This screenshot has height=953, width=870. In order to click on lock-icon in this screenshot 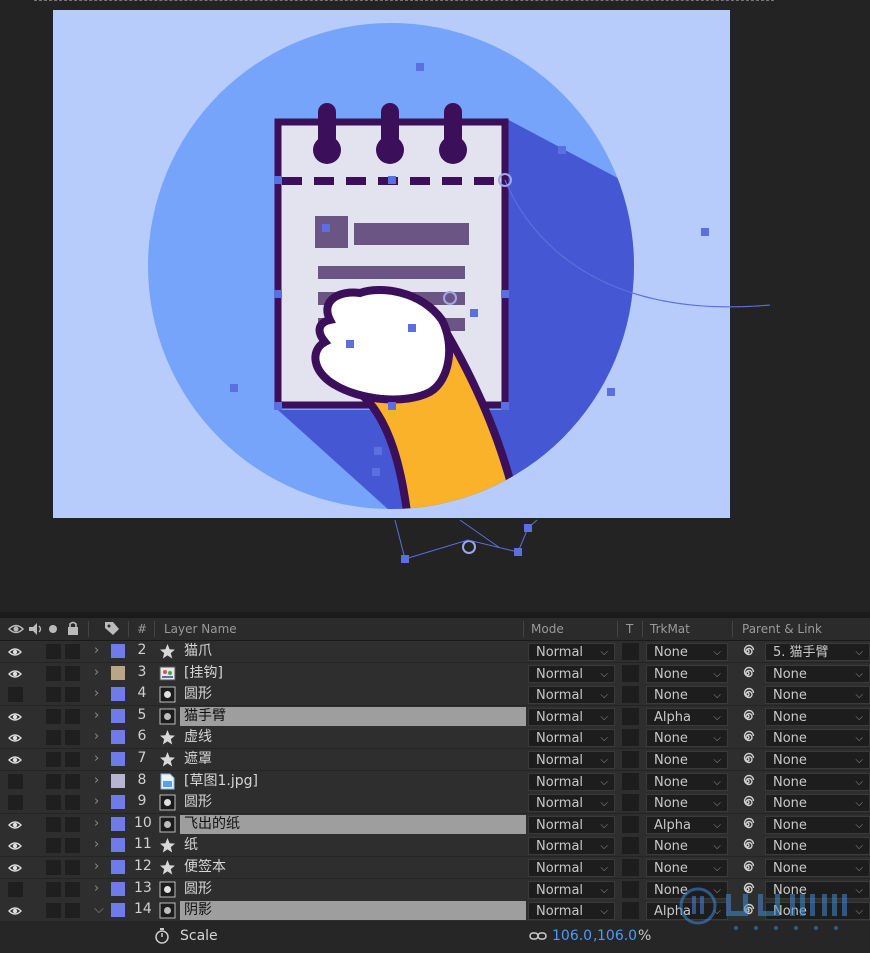, I will do `click(73, 628)`.